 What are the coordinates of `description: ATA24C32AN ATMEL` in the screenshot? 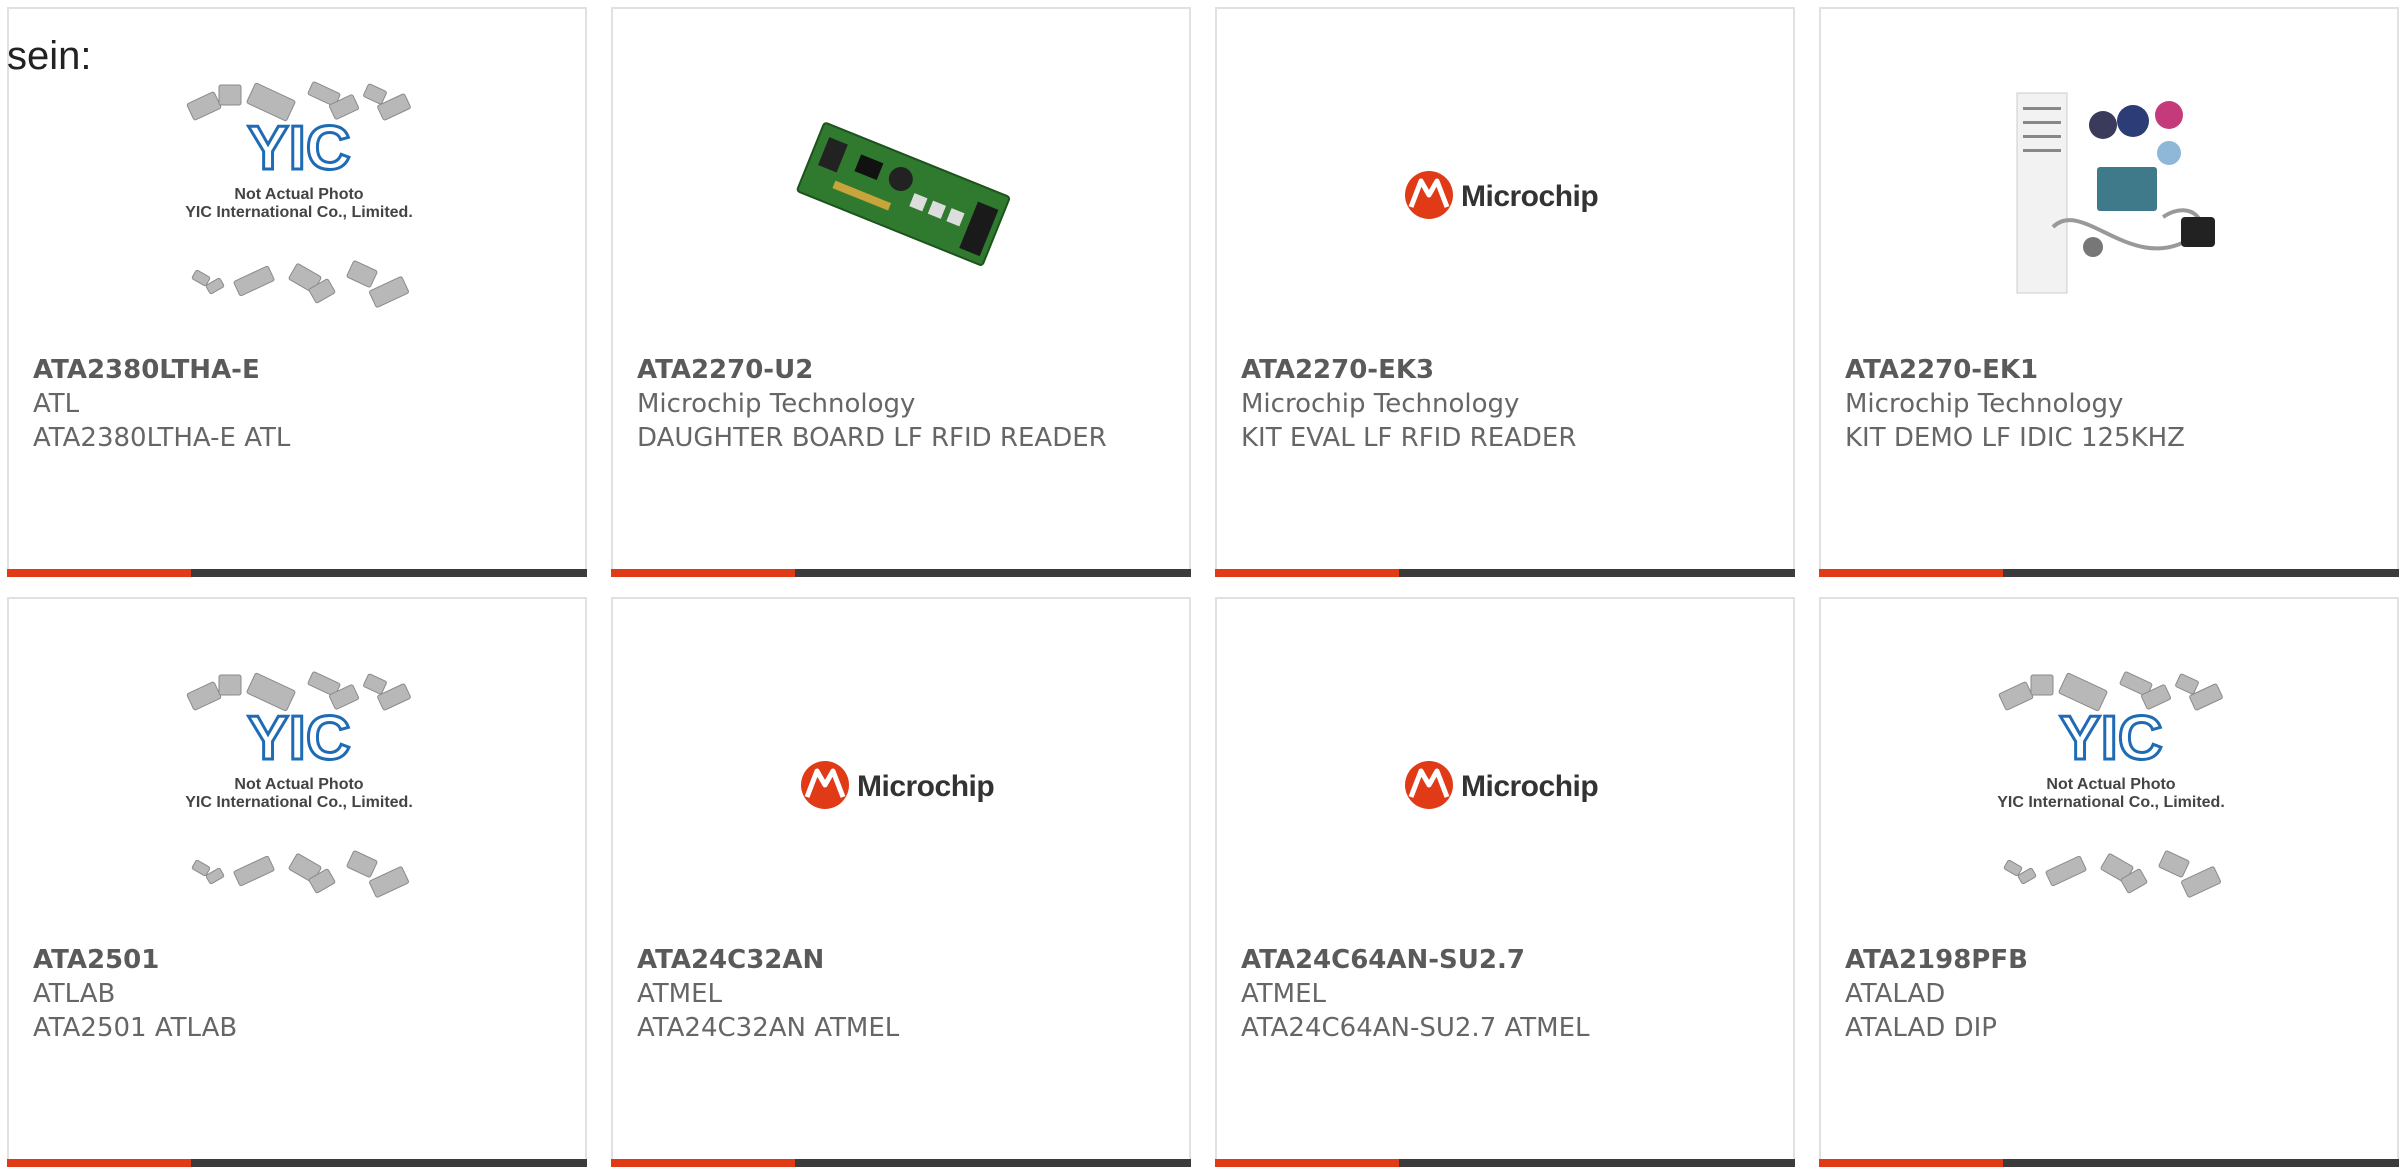 It's located at (768, 1028).